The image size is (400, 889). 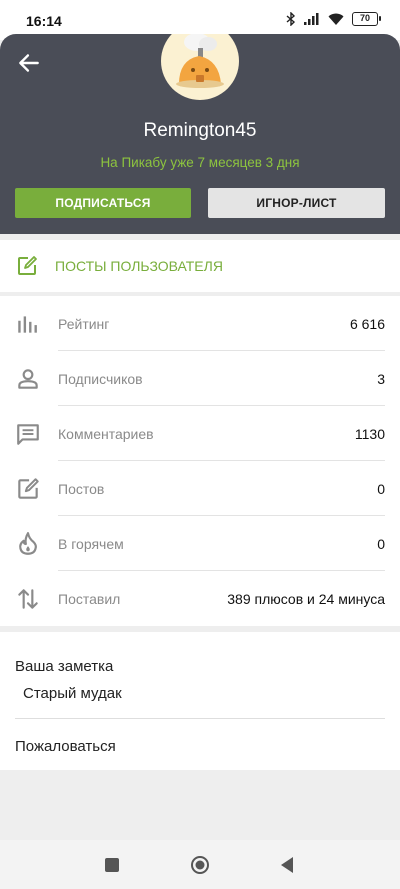 I want to click on stat-value: 389 плюсов и 24 минуса, so click(x=306, y=599).